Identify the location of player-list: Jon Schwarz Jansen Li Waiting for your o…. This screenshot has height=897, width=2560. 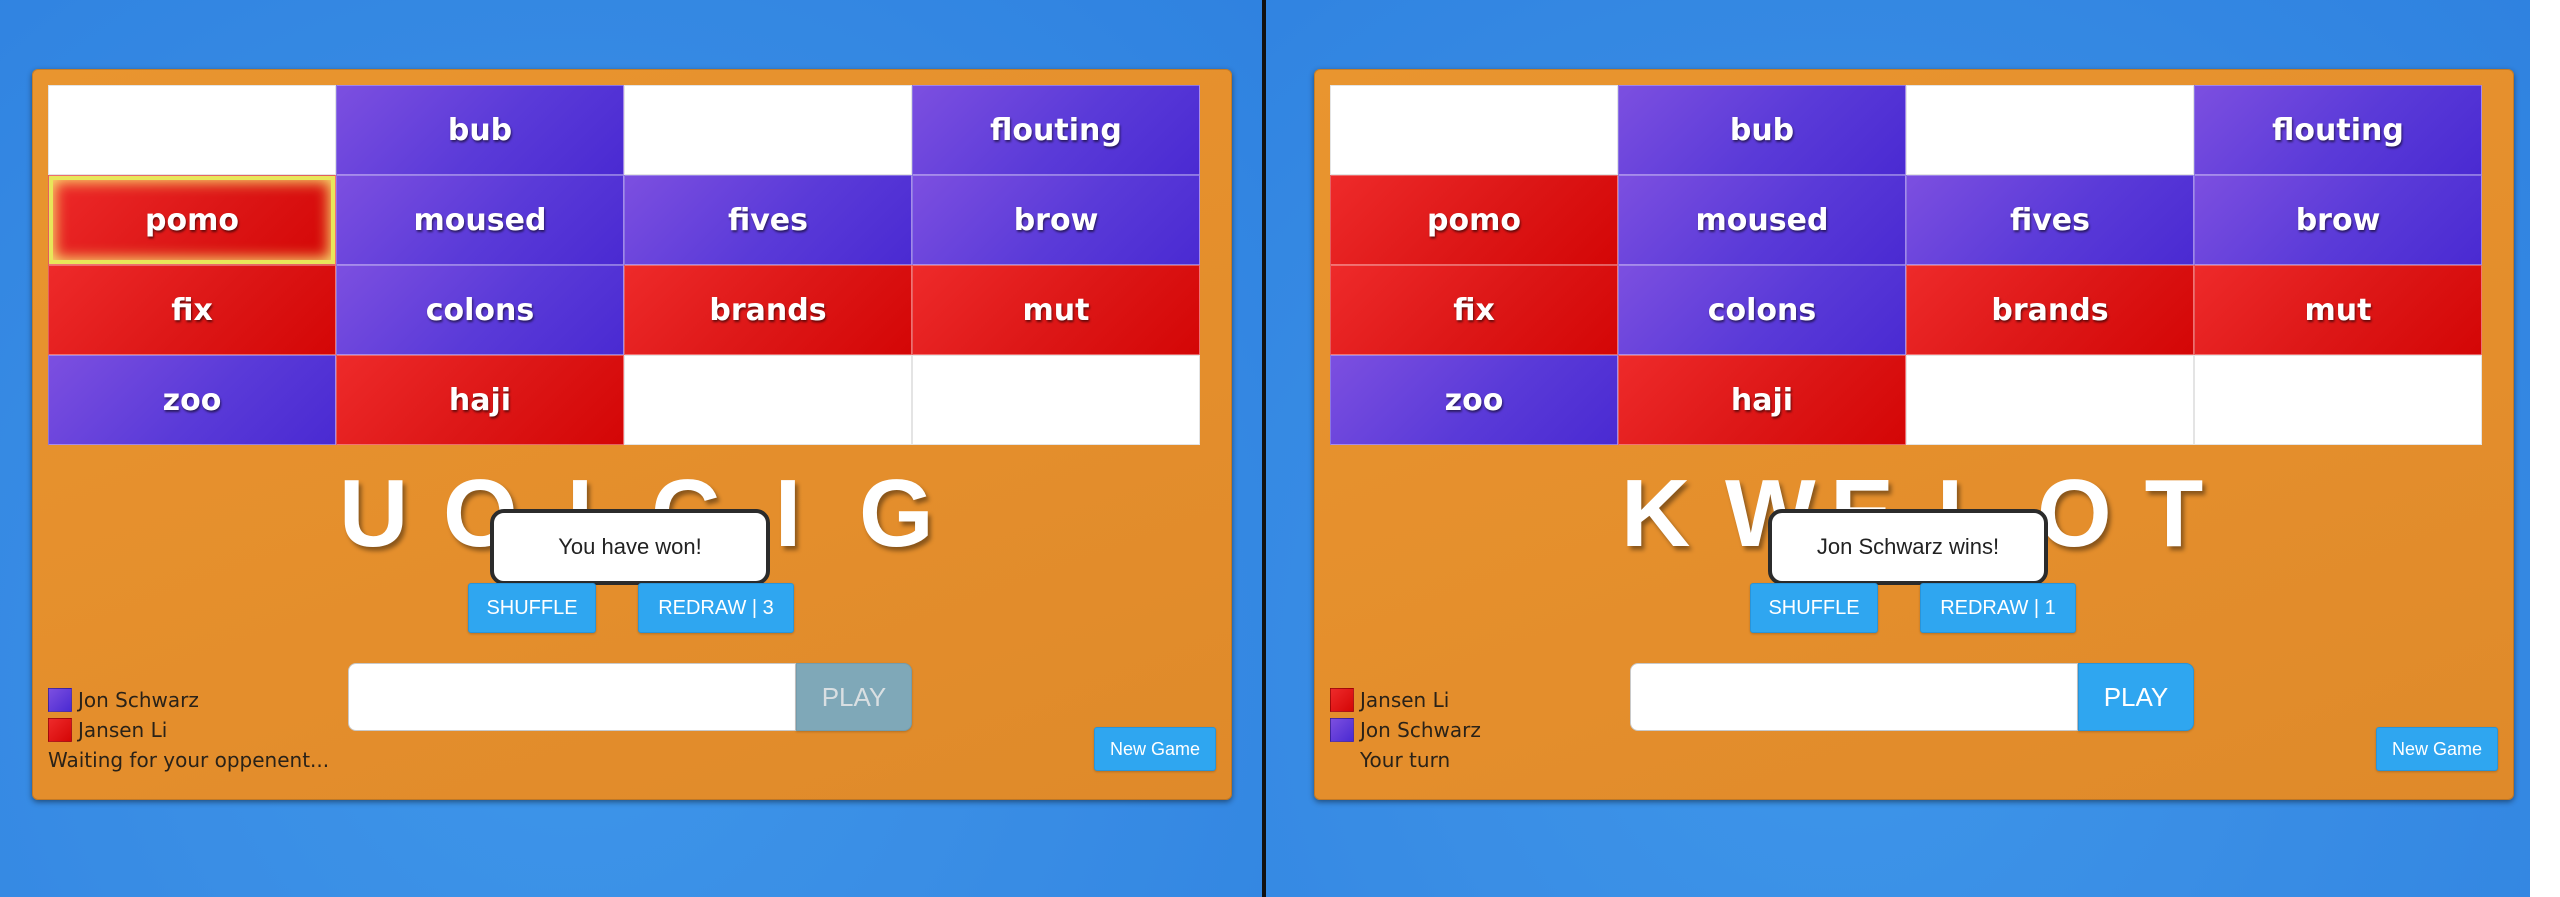
(188, 730).